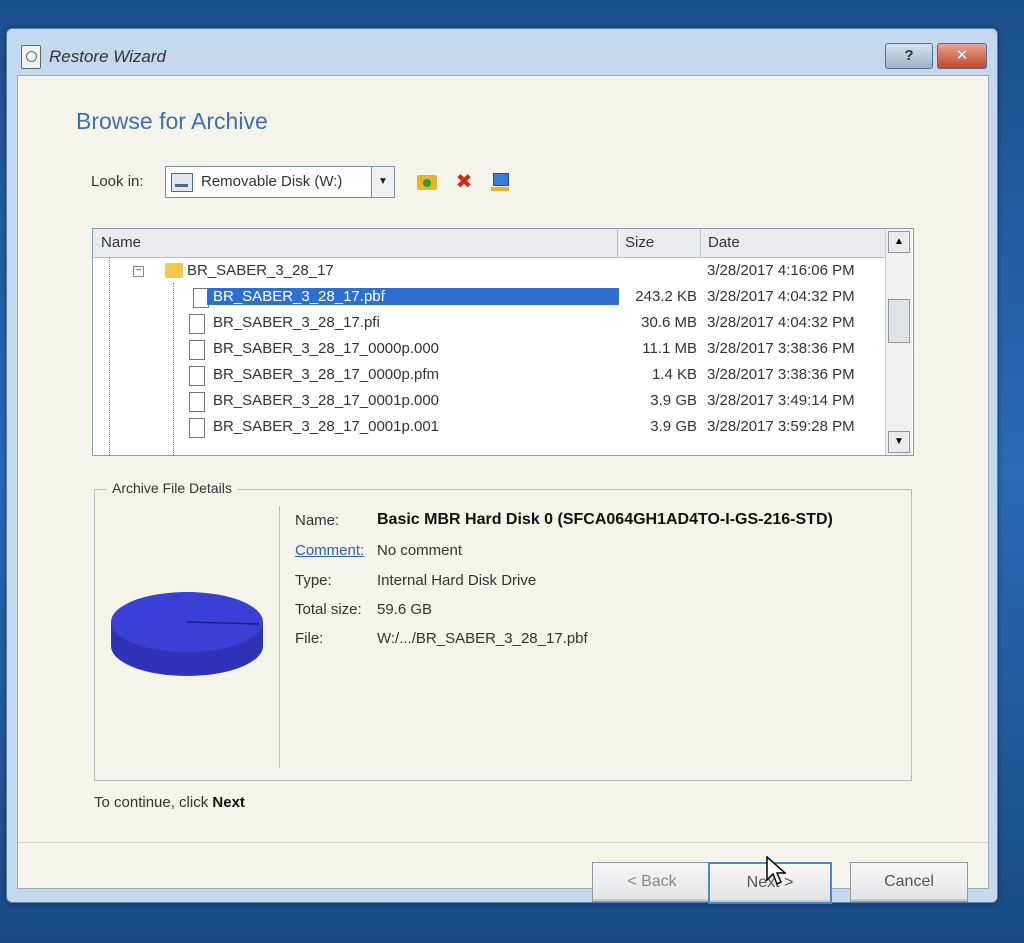  Describe the element at coordinates (174, 270) in the screenshot. I see `folder-icon` at that location.